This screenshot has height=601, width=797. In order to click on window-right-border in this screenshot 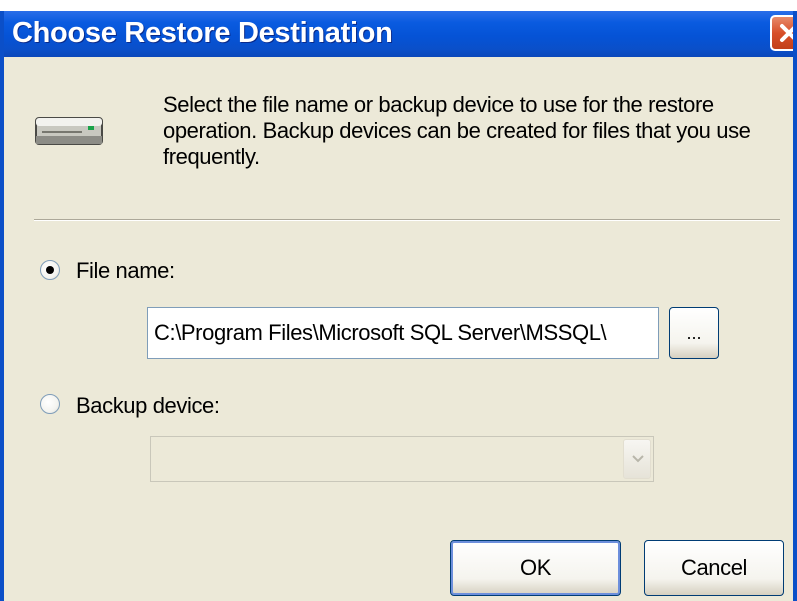, I will do `click(795, 306)`.